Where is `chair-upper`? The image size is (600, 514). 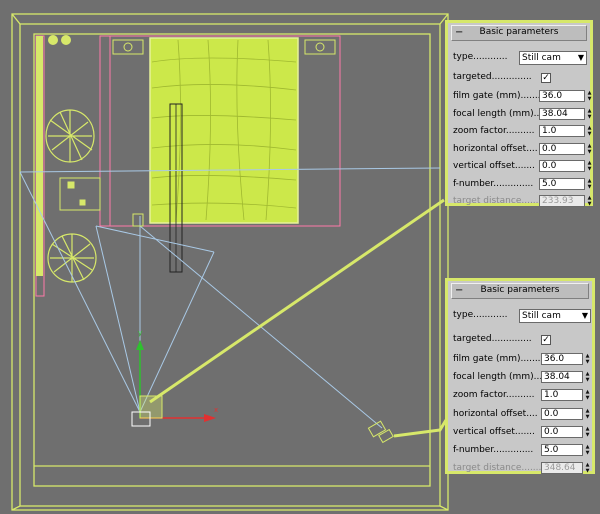 chair-upper is located at coordinates (70, 136).